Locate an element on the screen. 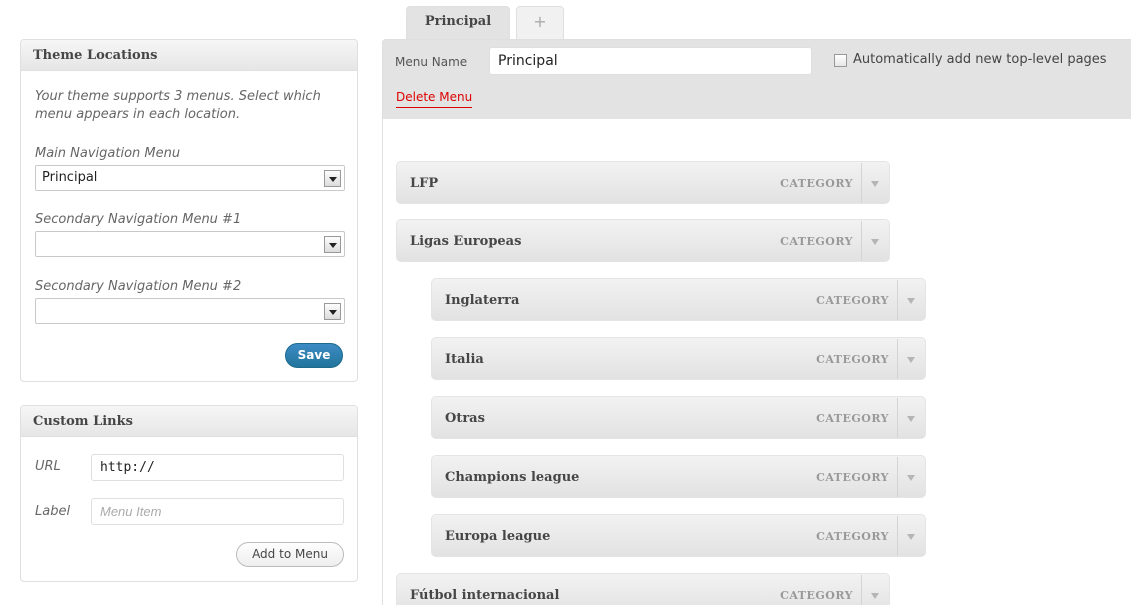 The image size is (1131, 605). add-to-menu-button: Add to Menu is located at coordinates (290, 554).